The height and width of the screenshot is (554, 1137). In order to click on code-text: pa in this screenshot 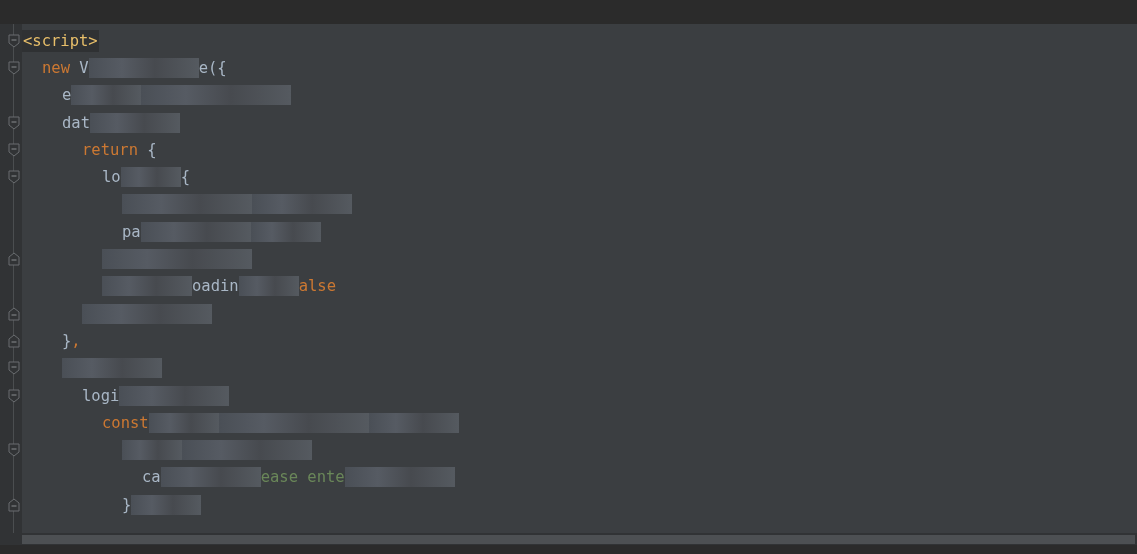, I will do `click(131, 231)`.